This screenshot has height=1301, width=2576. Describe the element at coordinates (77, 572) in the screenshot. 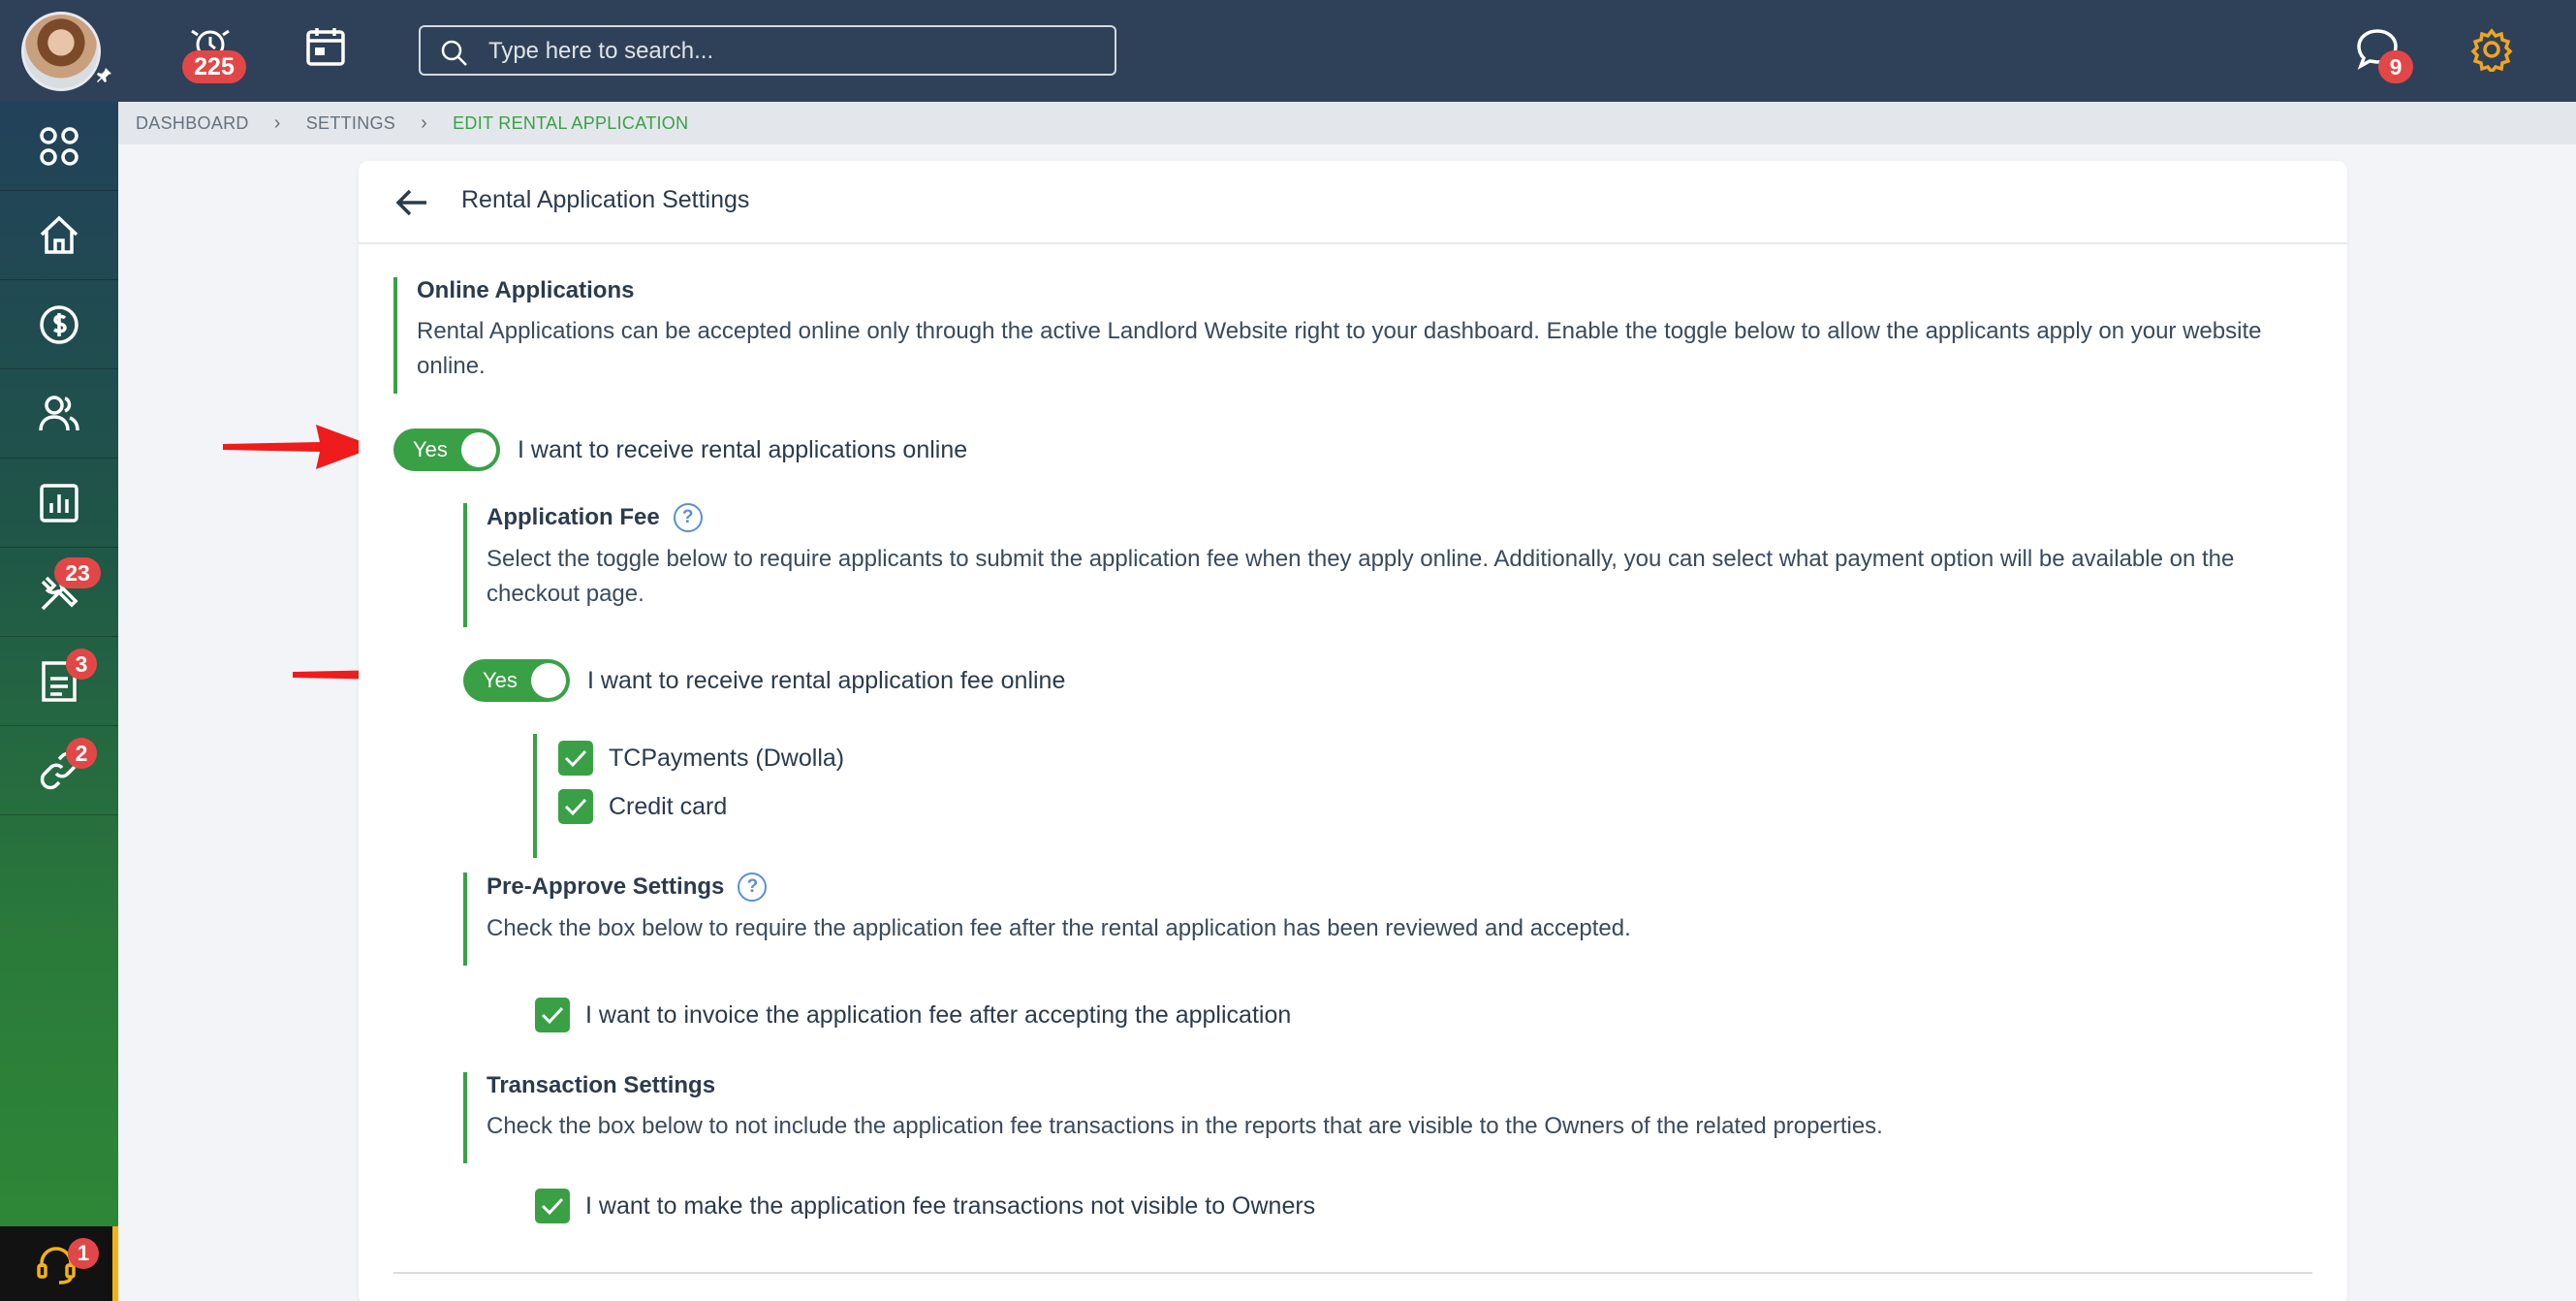

I see `maintenance-badge: 23` at that location.